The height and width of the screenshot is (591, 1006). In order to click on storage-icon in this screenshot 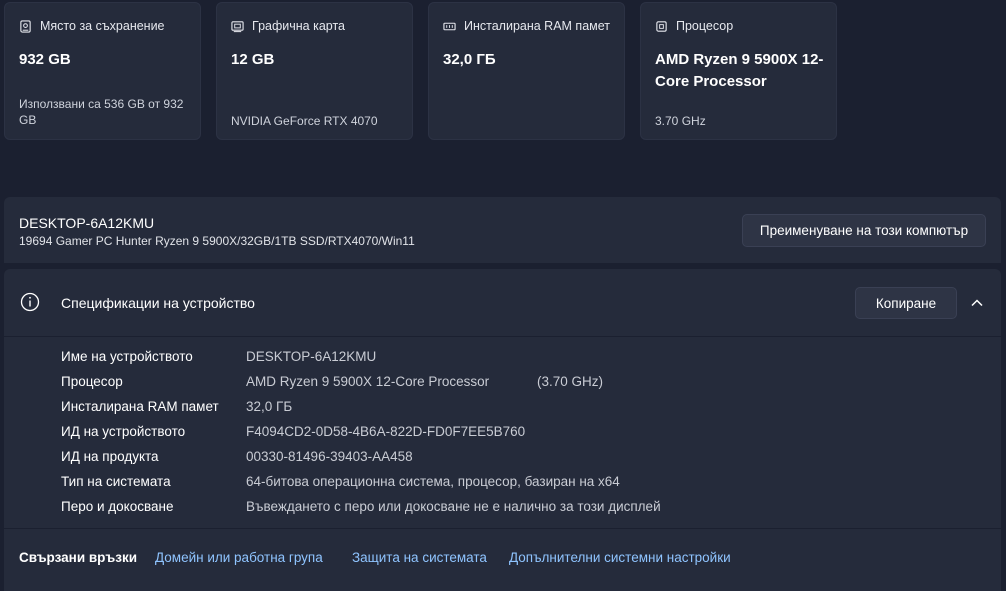, I will do `click(25, 26)`.